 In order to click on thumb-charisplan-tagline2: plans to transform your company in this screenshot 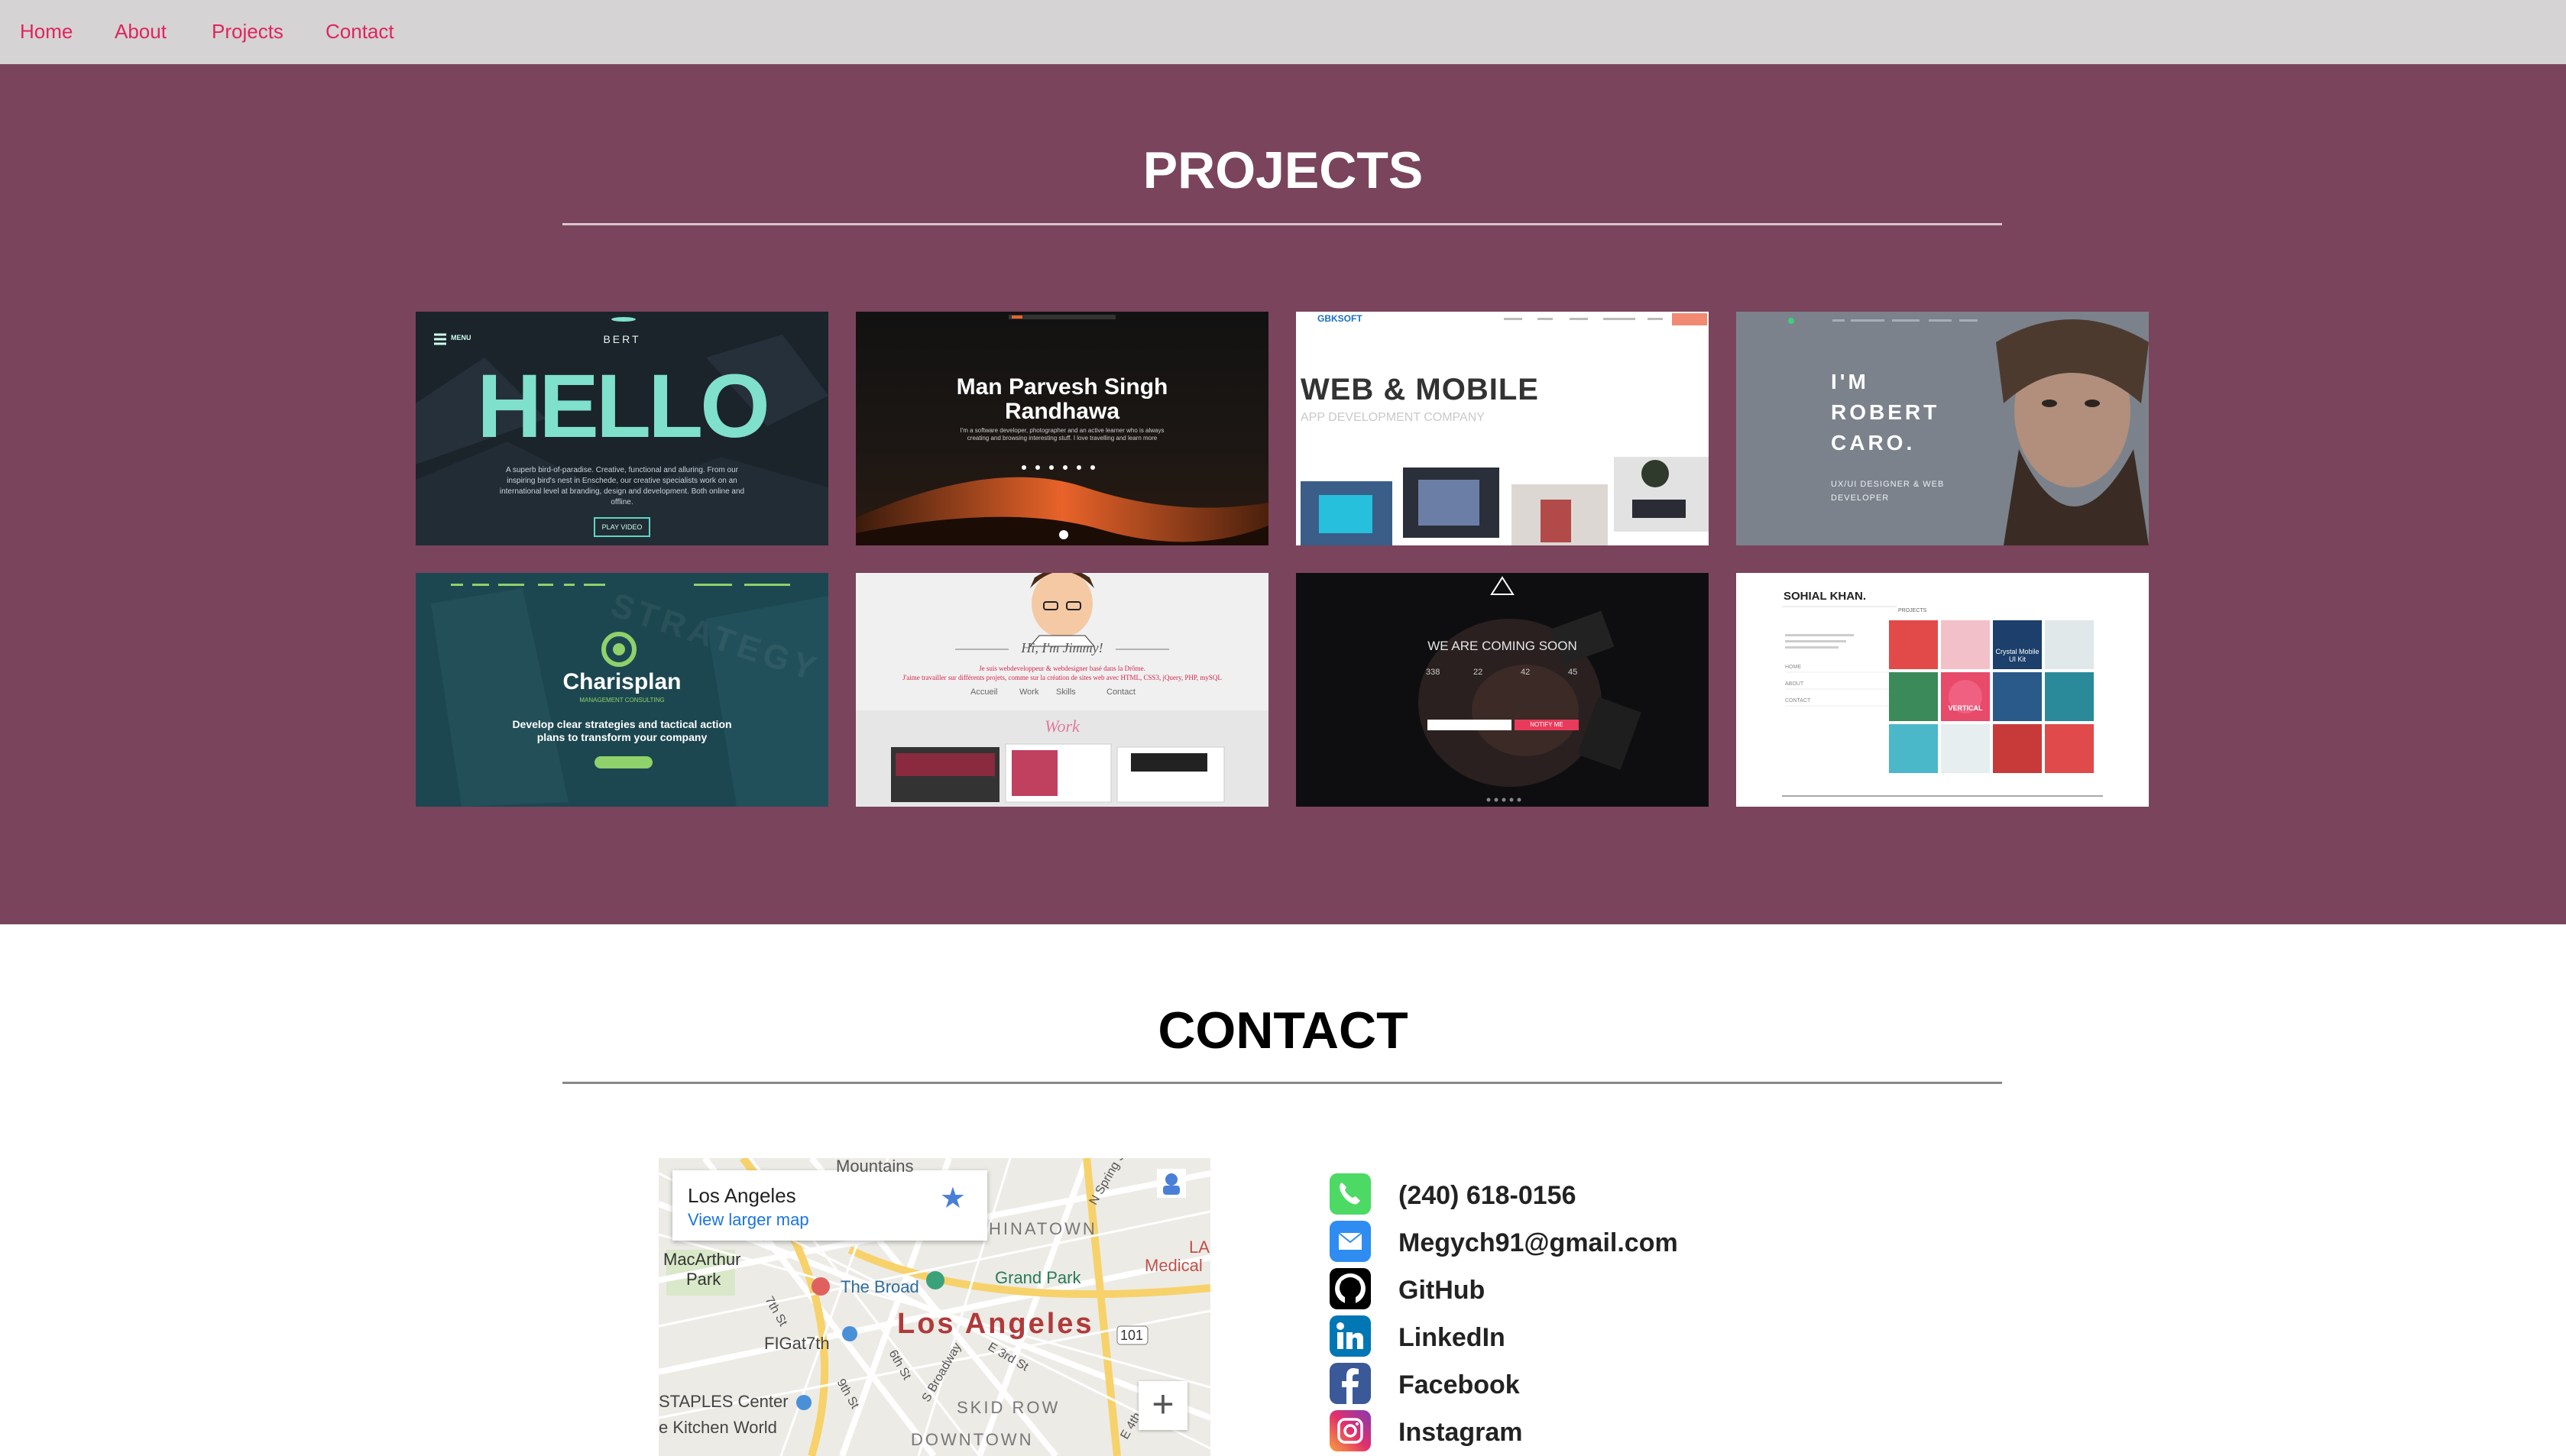, I will do `click(622, 737)`.